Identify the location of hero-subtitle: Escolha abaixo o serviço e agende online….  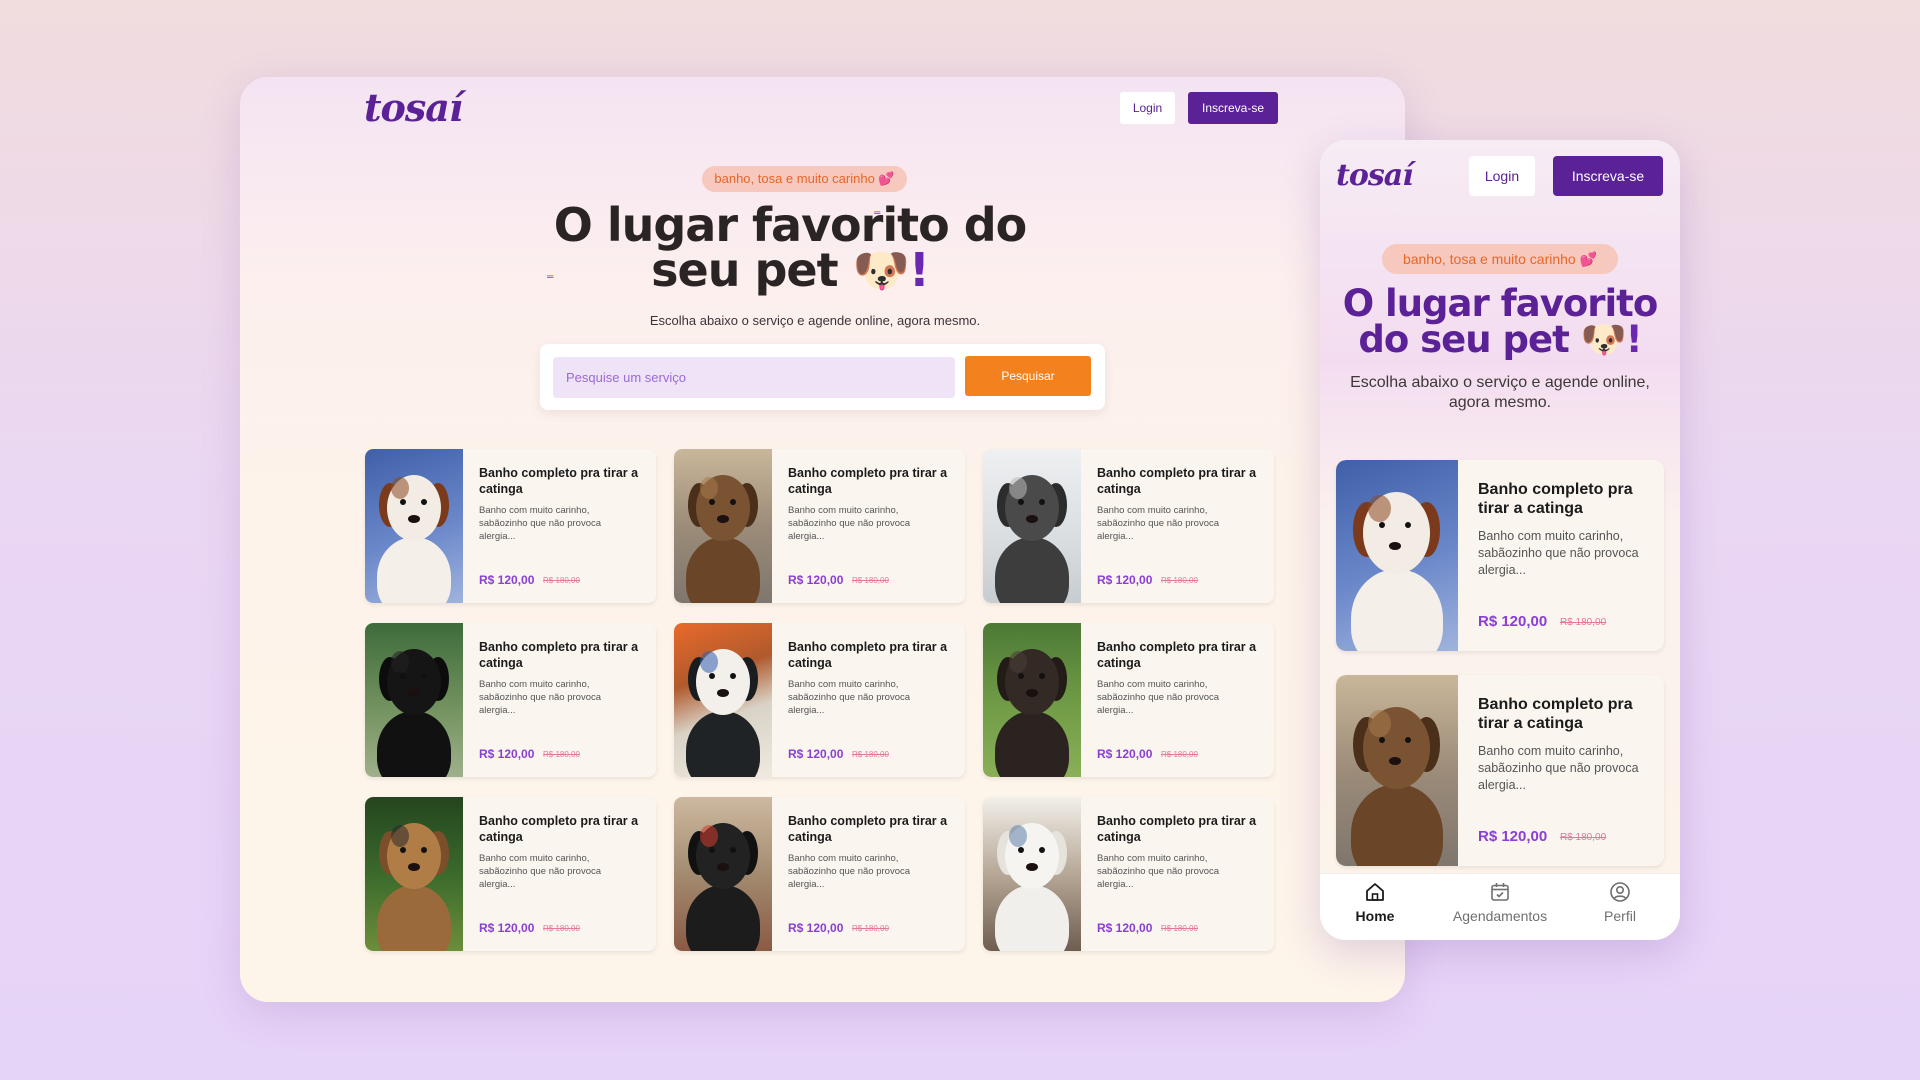
(1500, 392).